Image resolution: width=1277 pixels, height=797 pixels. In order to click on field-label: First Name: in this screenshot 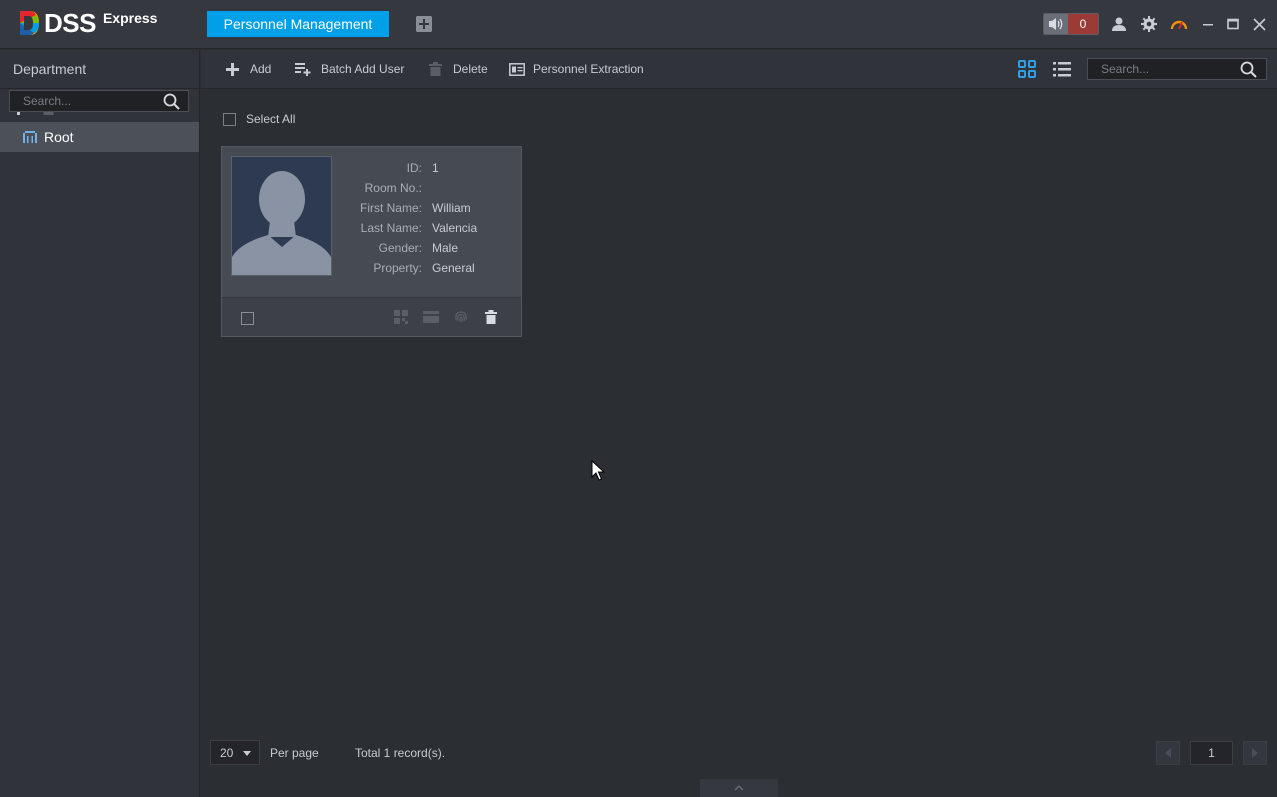, I will do `click(390, 208)`.